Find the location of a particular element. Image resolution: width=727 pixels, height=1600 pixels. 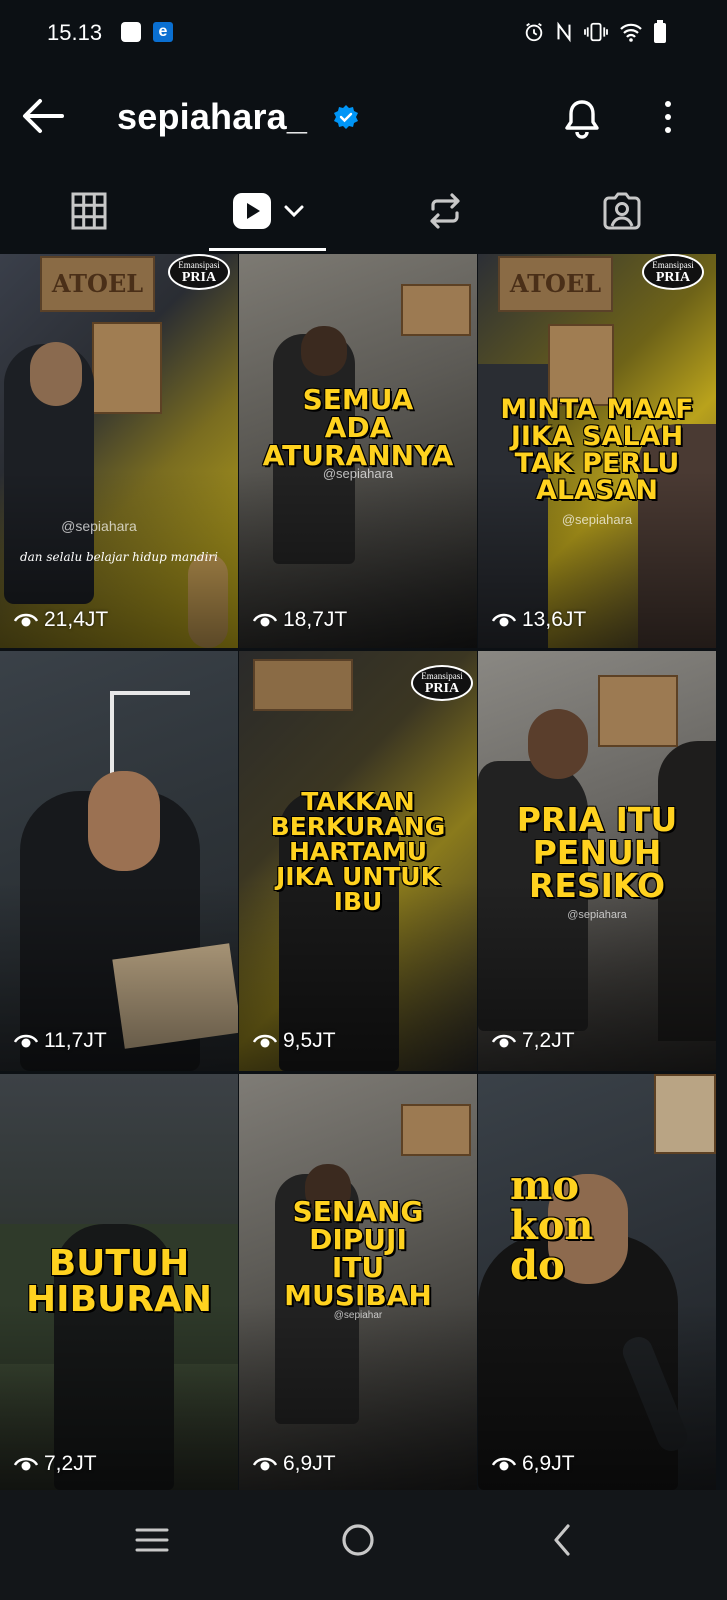

overlay-line: BUTUH is located at coordinates (119, 1263).